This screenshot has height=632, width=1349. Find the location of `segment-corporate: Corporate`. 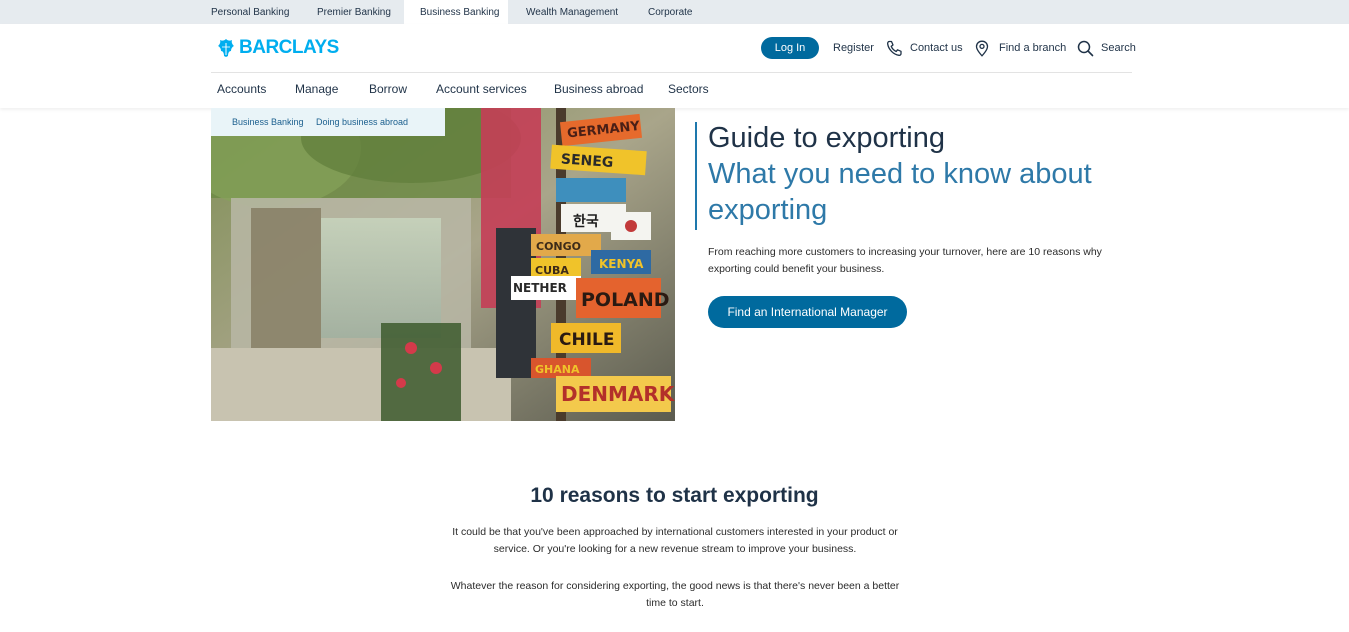

segment-corporate: Corporate is located at coordinates (670, 12).